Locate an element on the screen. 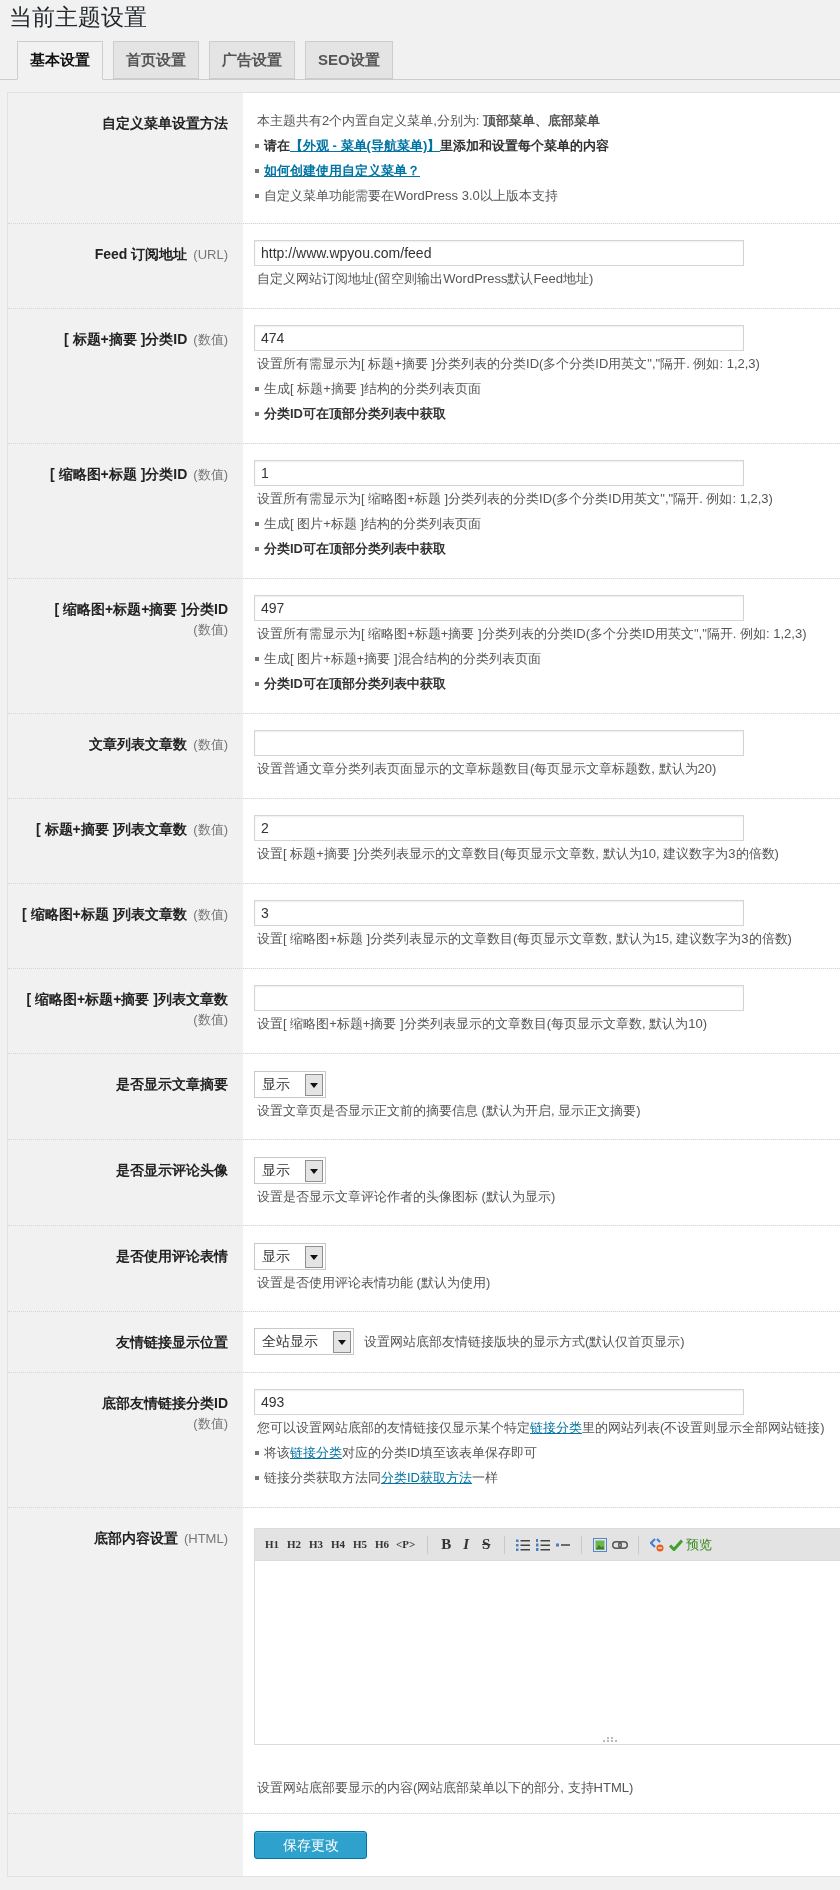 The height and width of the screenshot is (1890, 840). help-text: 设置[ 缩略图+标题 ]分类列表显示的文章数目(每页显示文章数, 默认为15, 建议数字为3的倍数) is located at coordinates (524, 939).